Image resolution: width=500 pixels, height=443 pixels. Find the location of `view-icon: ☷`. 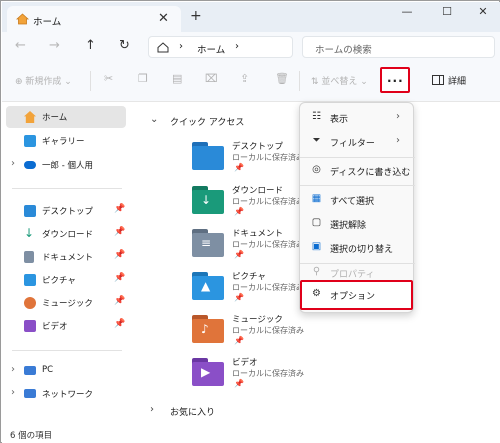

view-icon: ☷ is located at coordinates (316, 116).